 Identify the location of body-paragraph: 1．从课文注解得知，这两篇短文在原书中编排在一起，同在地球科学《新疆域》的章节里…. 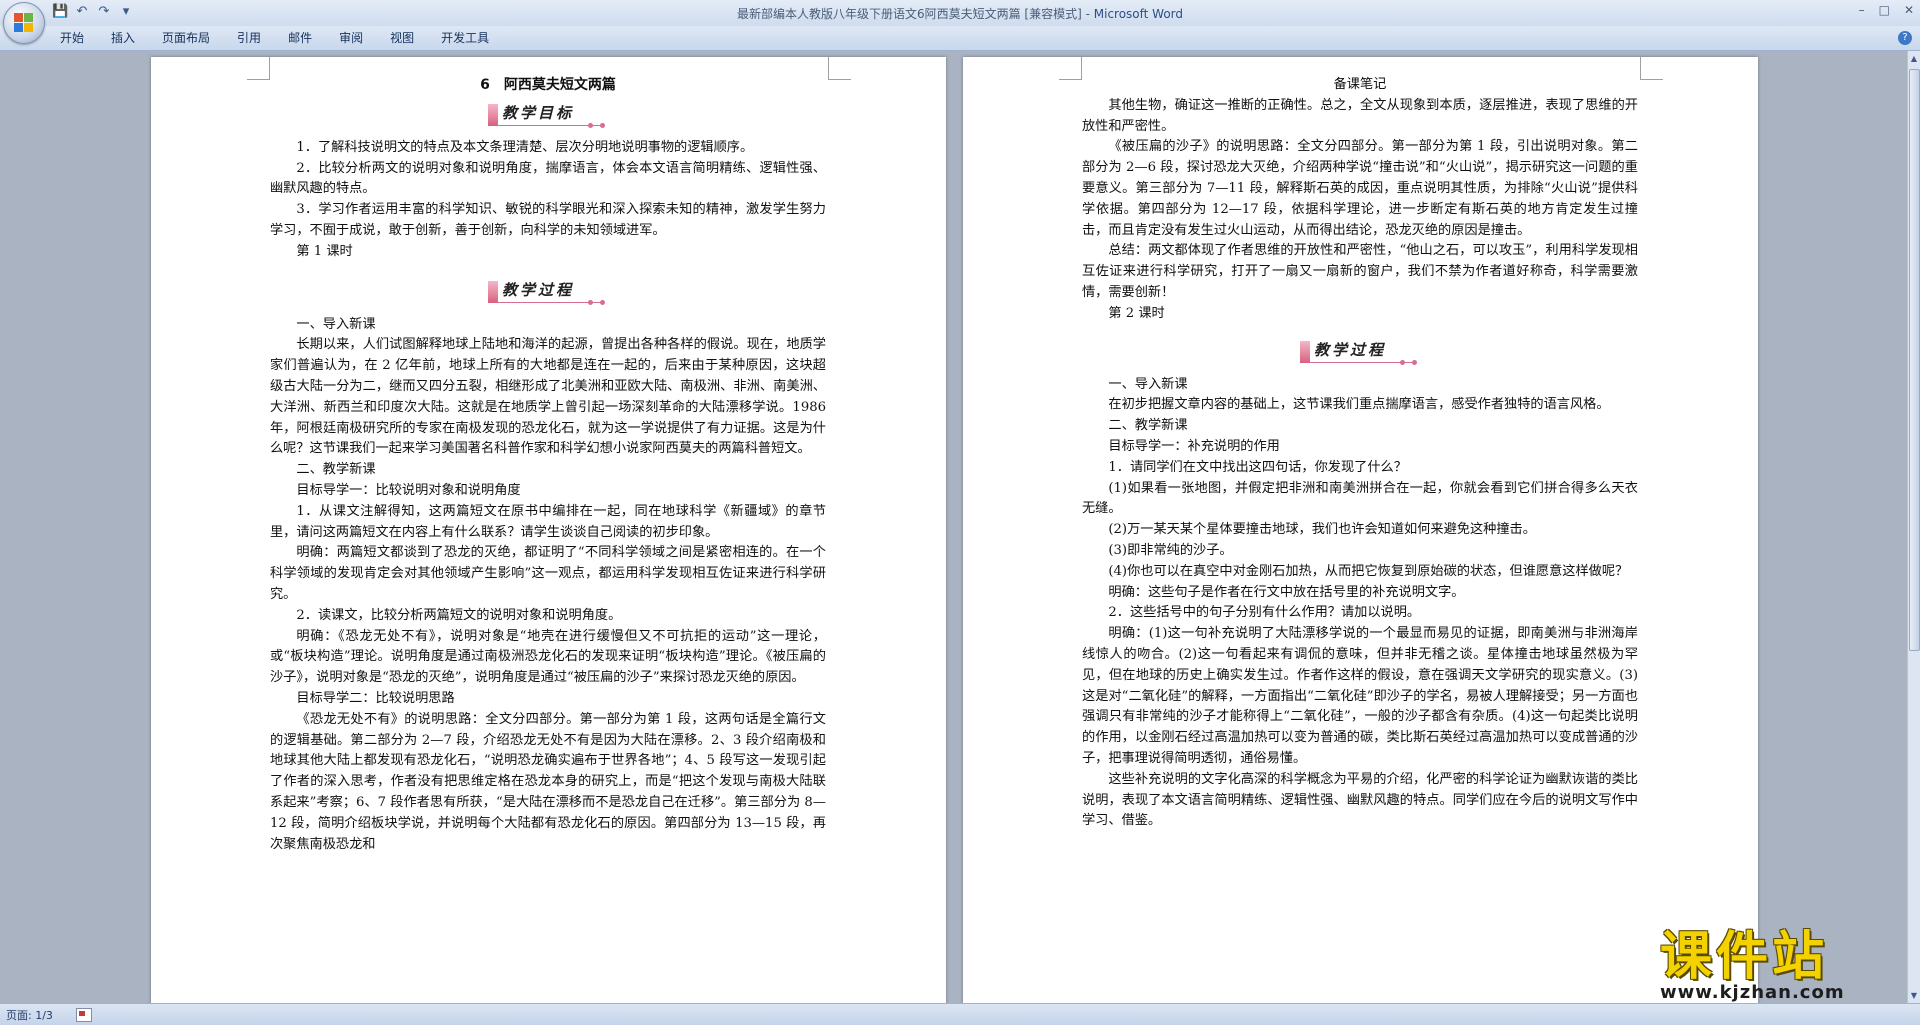
(548, 521).